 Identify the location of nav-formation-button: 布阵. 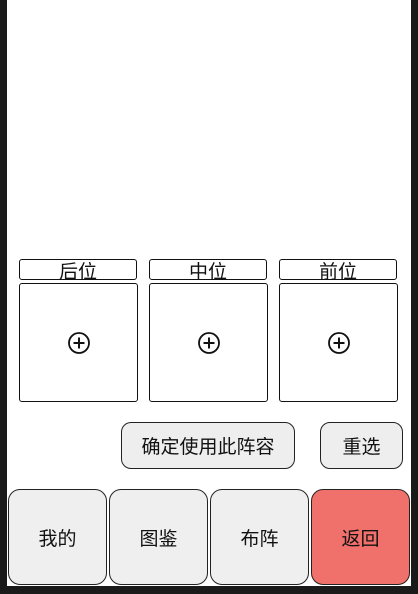
(259, 537).